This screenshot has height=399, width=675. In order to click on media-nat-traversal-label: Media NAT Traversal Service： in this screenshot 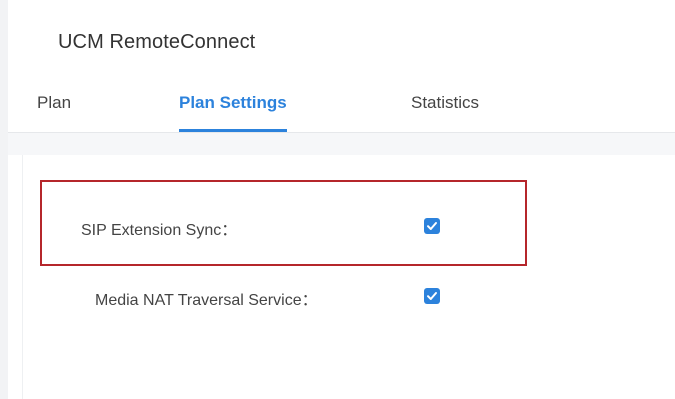, I will do `click(206, 300)`.